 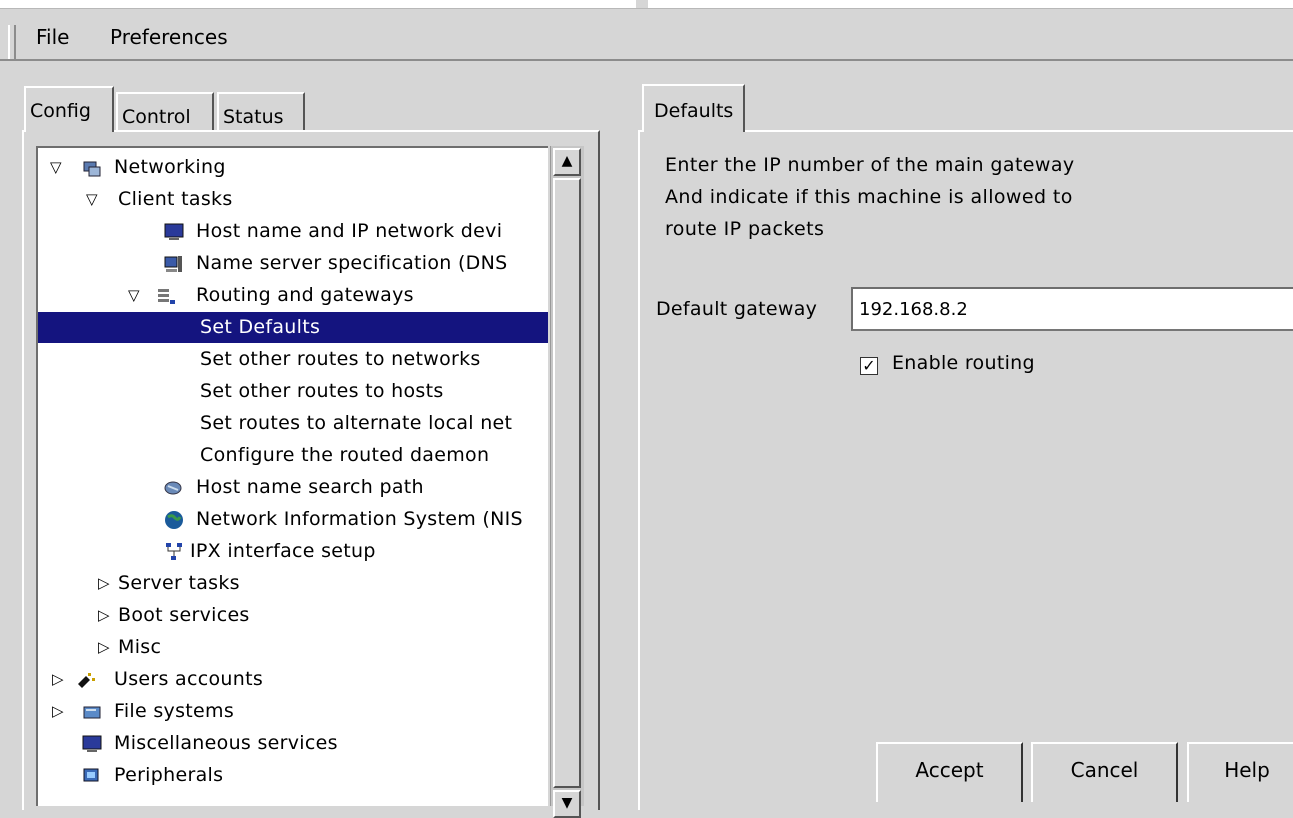 I want to click on enable-routing-checkbox: ✓, so click(x=869, y=366).